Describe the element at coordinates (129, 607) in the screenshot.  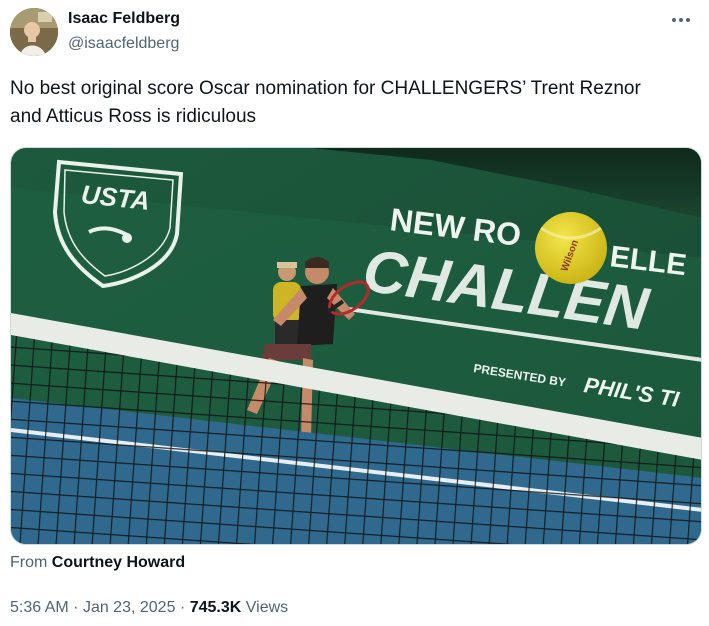
I see `tweet-date: Jan 23, 2025` at that location.